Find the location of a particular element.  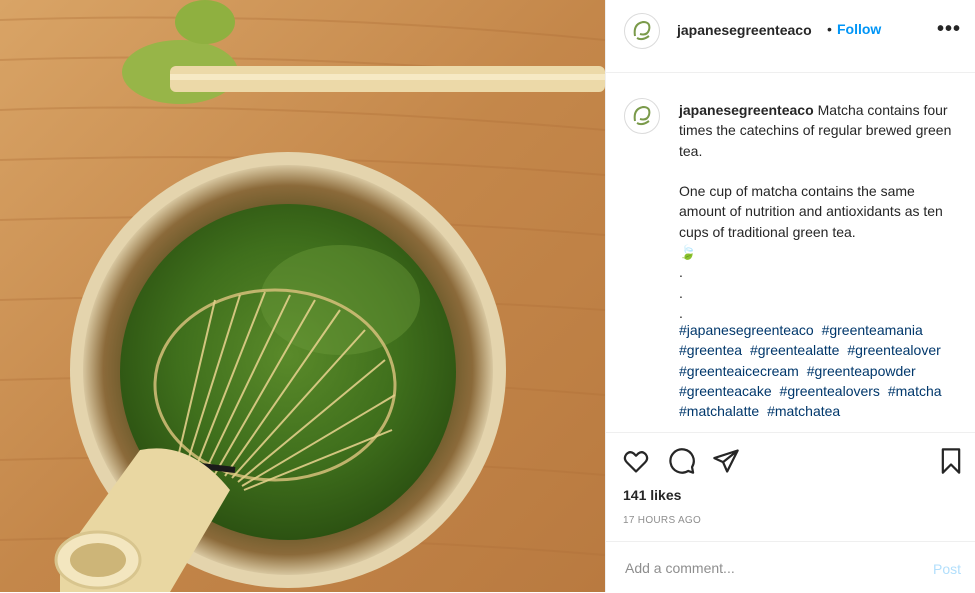

hashtag-link: #greentealatte is located at coordinates (795, 350).